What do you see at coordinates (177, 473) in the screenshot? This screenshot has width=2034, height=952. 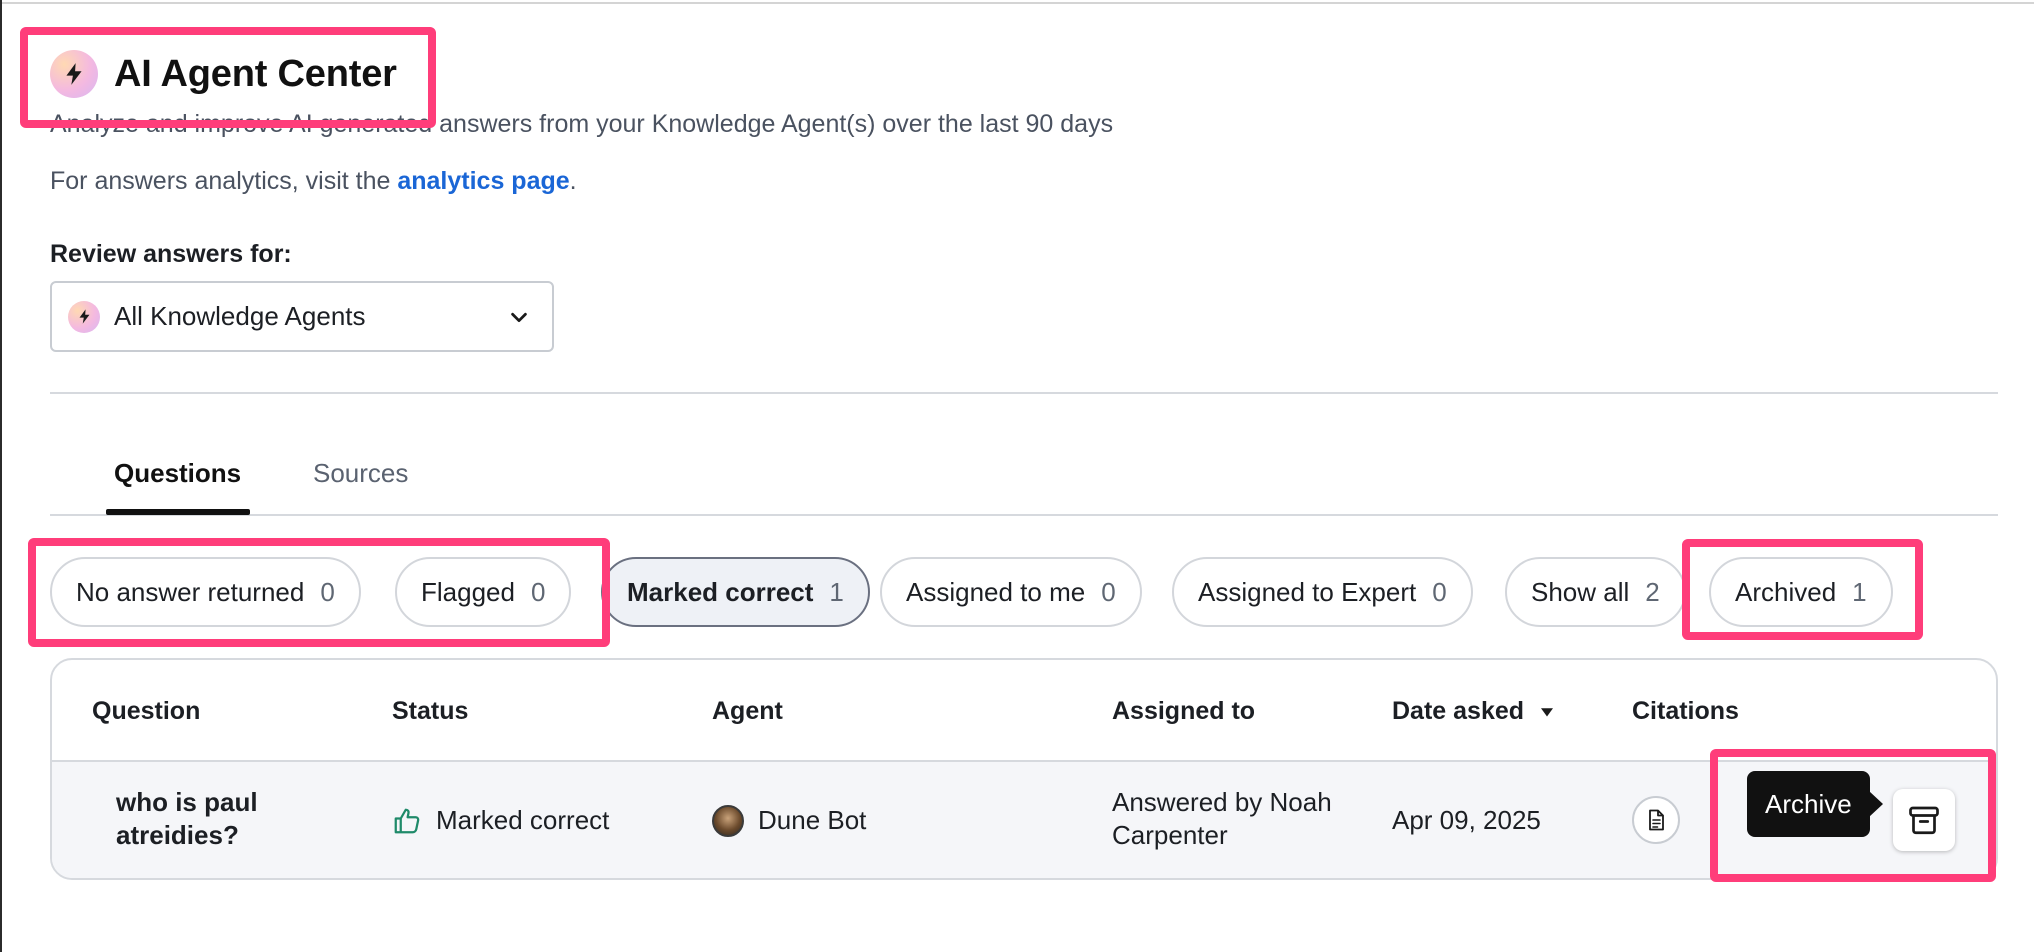 I see `tab-questions: Questions` at bounding box center [177, 473].